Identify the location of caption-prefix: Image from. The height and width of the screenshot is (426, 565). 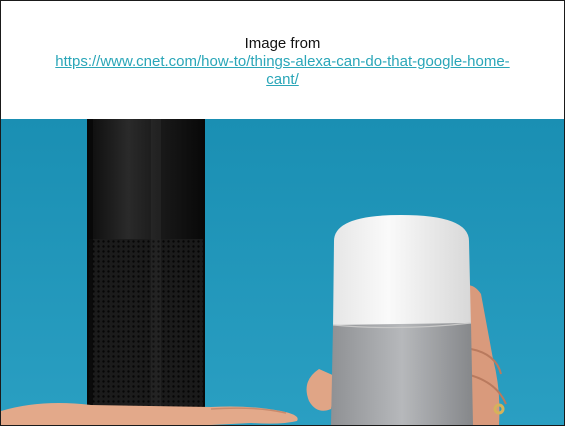
(282, 43).